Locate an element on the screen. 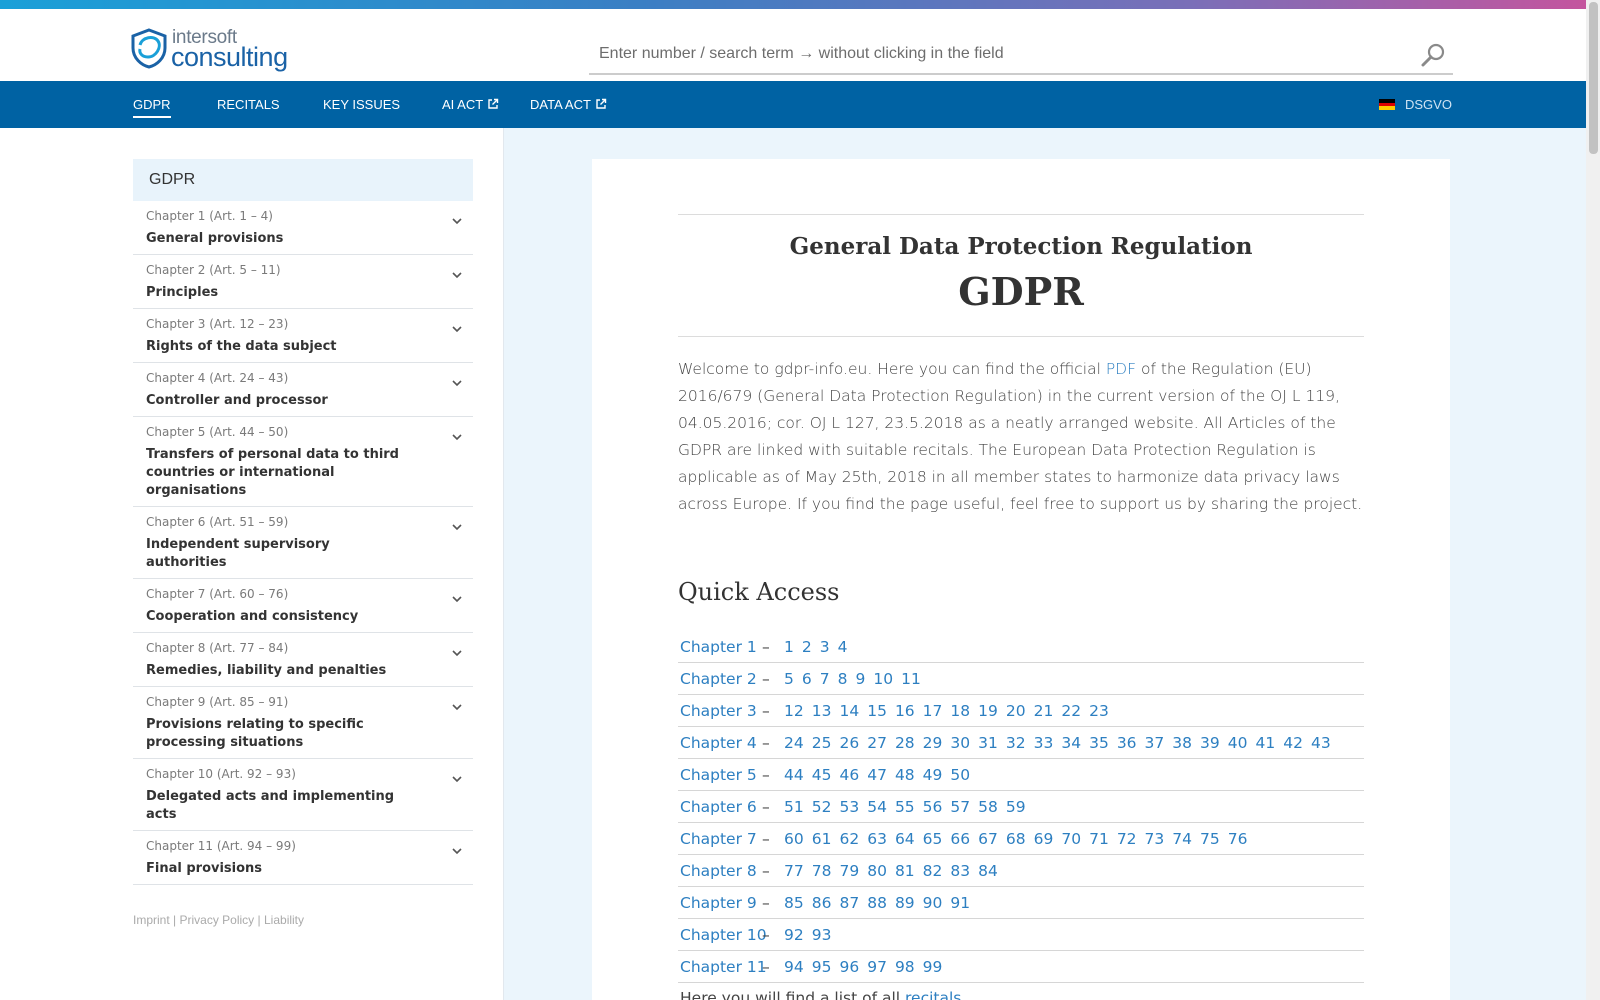 The height and width of the screenshot is (1000, 1600). article-link: 90 is located at coordinates (933, 903).